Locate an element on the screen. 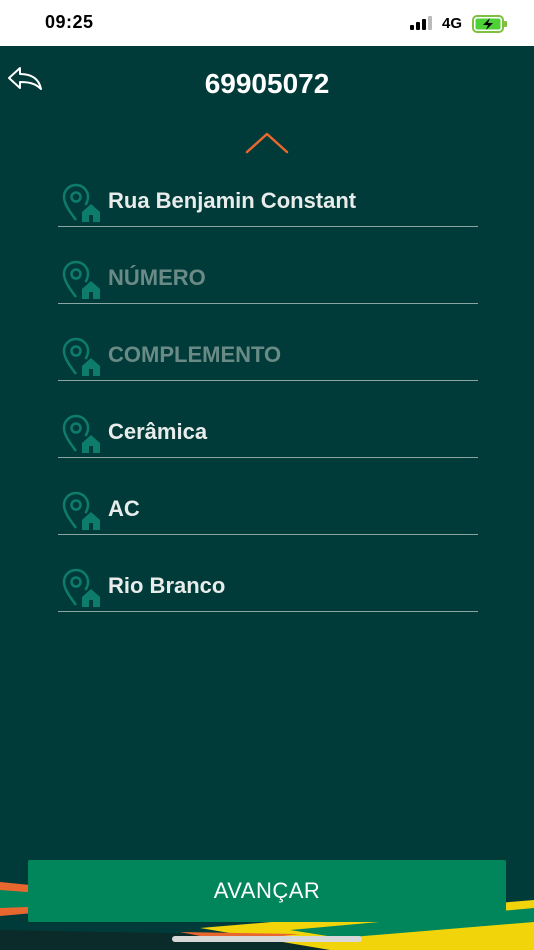 The image size is (534, 950). street-value: Rua Benjamin Constant is located at coordinates (232, 200).